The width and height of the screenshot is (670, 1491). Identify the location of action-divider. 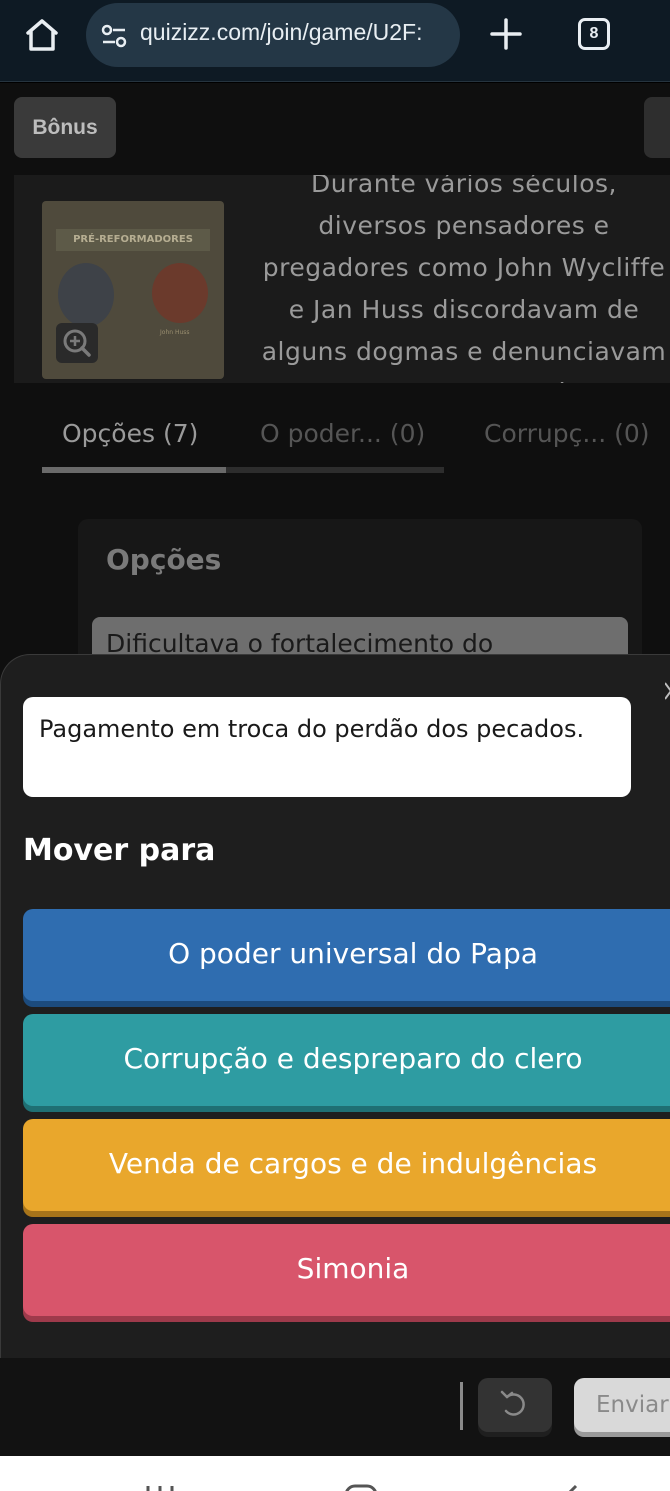
(461, 1406).